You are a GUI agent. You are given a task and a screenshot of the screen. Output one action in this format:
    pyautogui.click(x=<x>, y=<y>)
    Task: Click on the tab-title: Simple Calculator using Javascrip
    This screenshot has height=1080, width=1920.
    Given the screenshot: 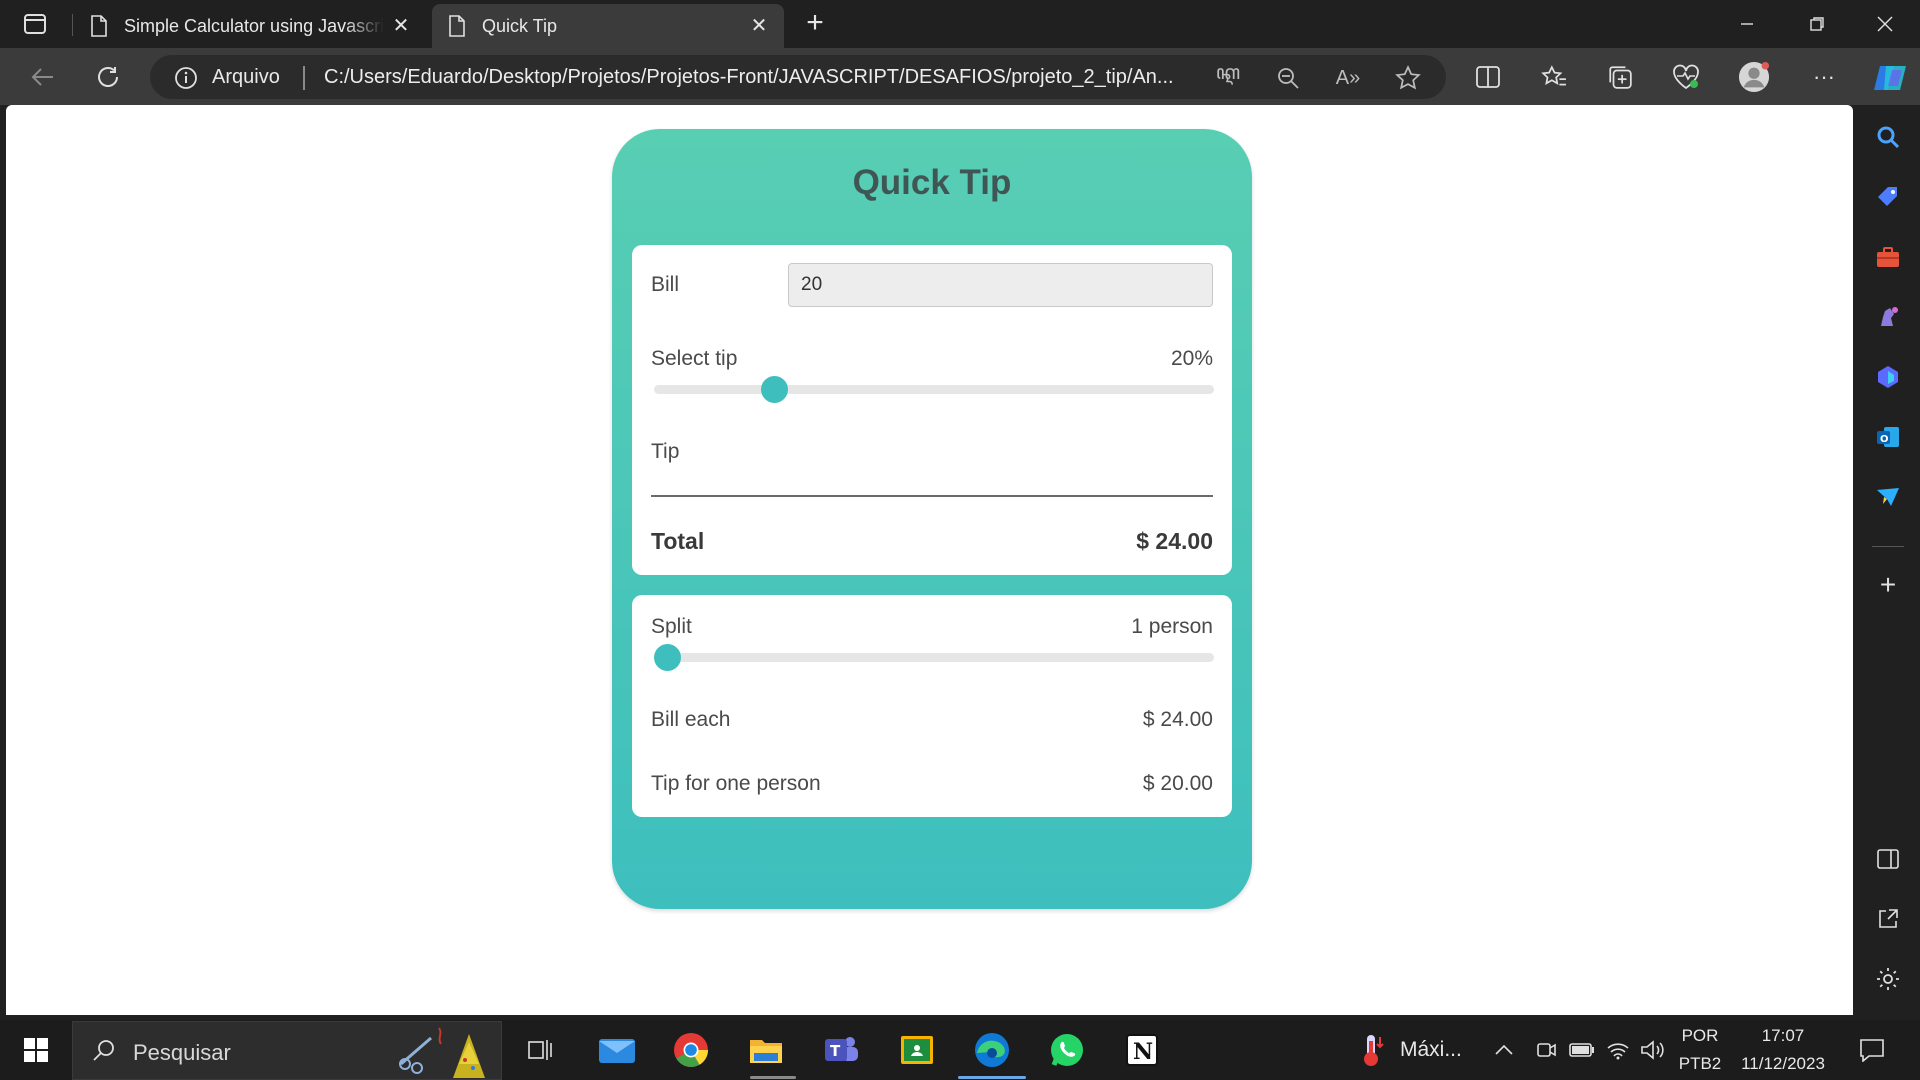 What is the action you would take?
    pyautogui.click(x=254, y=25)
    